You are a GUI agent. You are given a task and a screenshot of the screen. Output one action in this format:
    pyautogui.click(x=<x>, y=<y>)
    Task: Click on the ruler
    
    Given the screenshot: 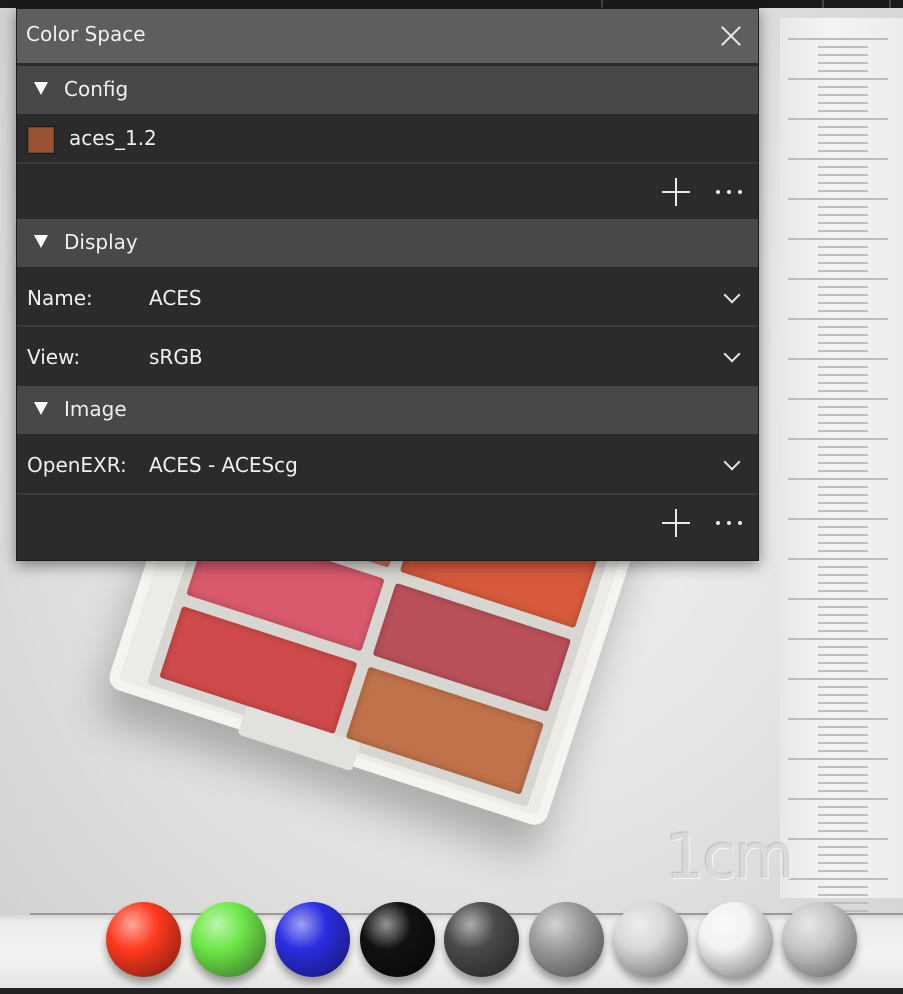 What is the action you would take?
    pyautogui.click(x=841, y=465)
    